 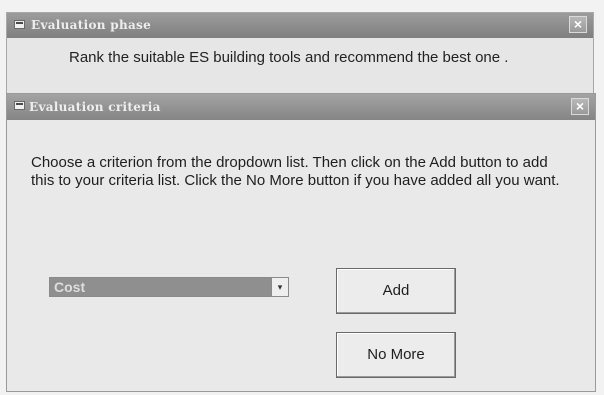 I want to click on criterion-dropdown: Cost ▾, so click(x=169, y=287).